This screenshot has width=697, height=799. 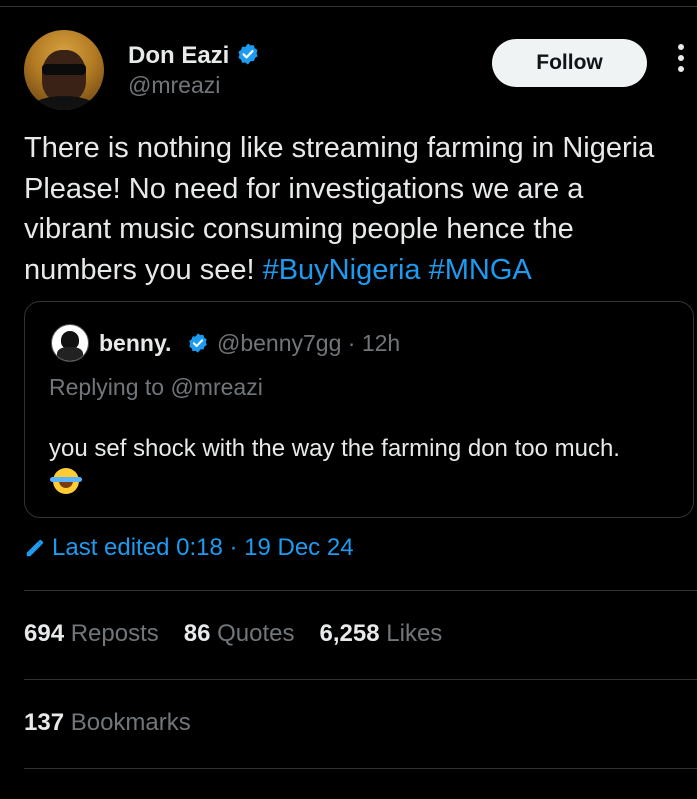 I want to click on avatar-body, so click(x=70, y=354).